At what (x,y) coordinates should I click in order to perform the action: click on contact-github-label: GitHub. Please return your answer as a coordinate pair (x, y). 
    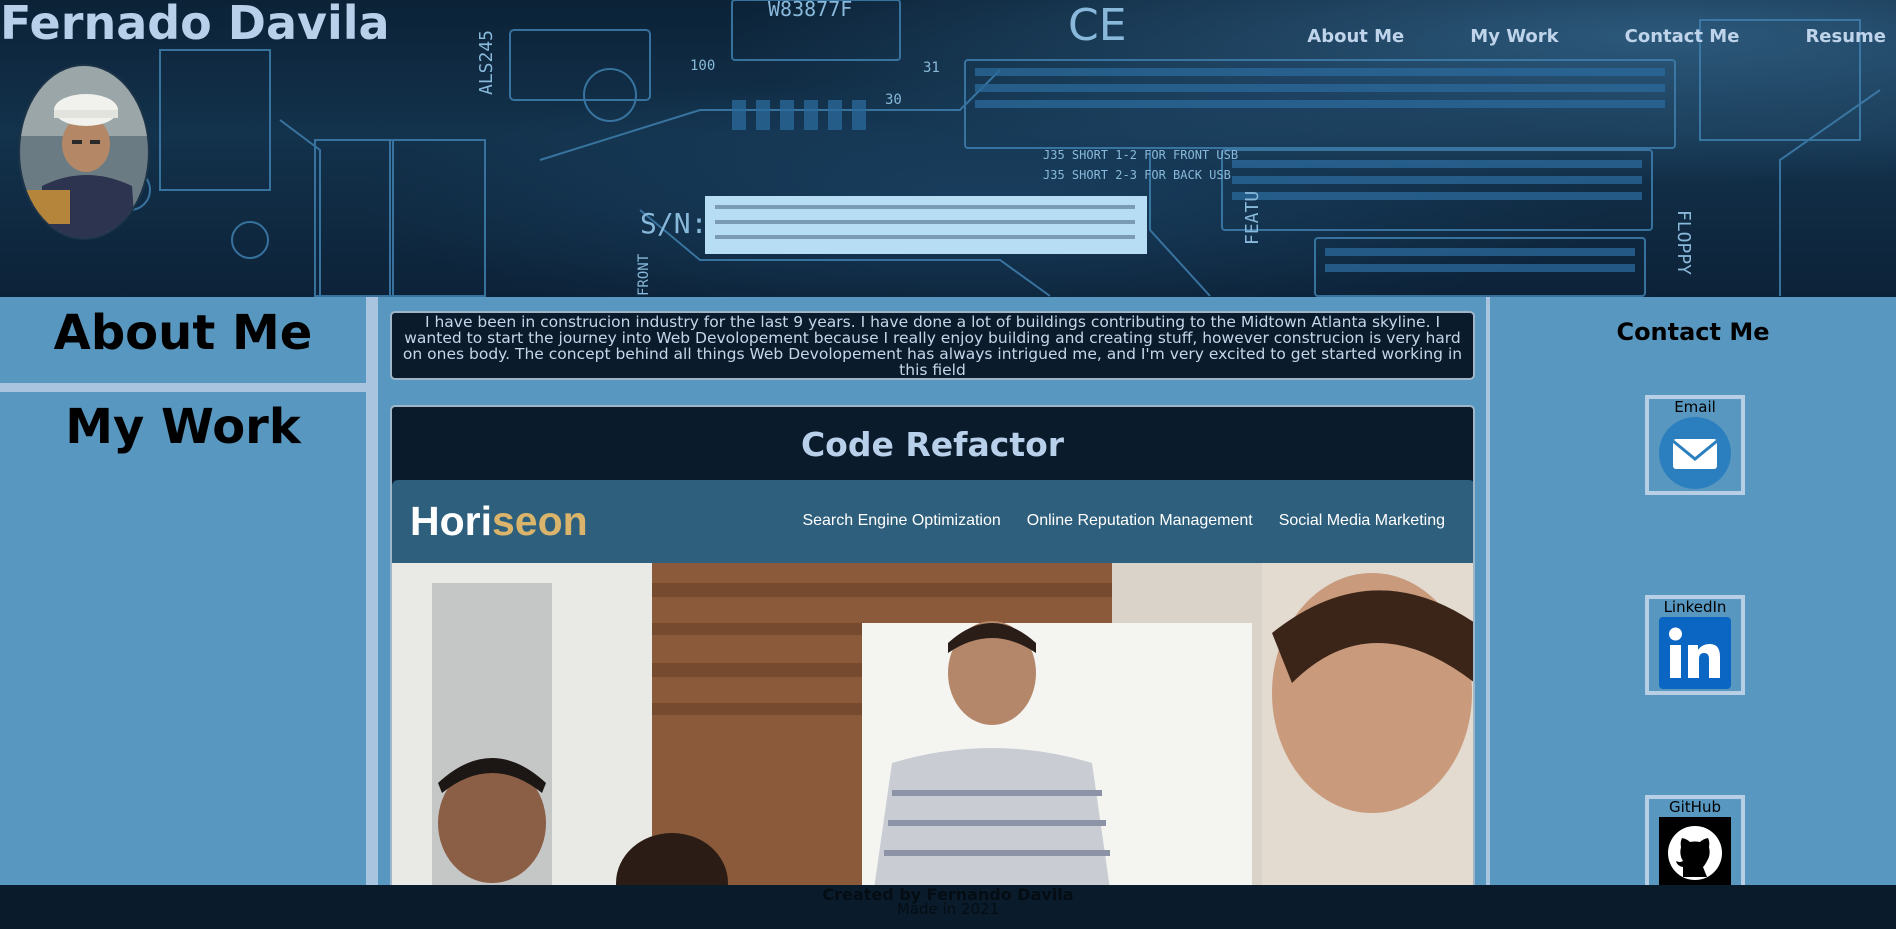
    Looking at the image, I should click on (1695, 807).